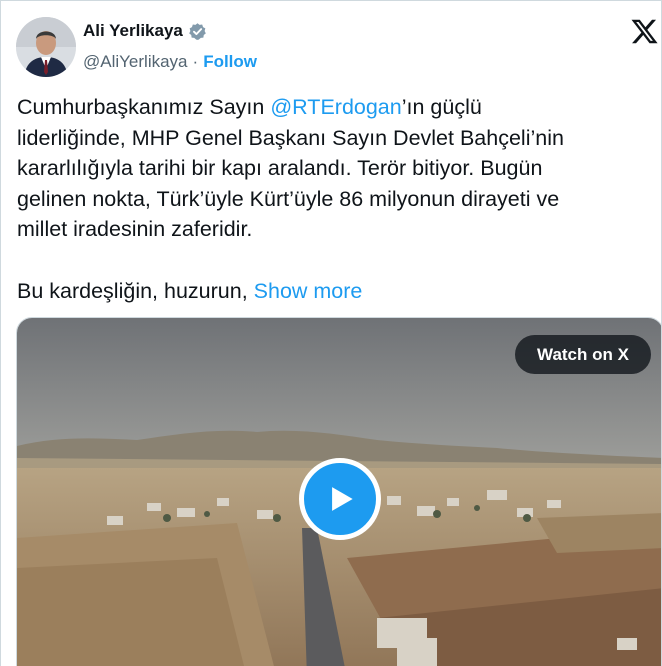  Describe the element at coordinates (308, 291) in the screenshot. I see `show-more-link: Show more` at that location.